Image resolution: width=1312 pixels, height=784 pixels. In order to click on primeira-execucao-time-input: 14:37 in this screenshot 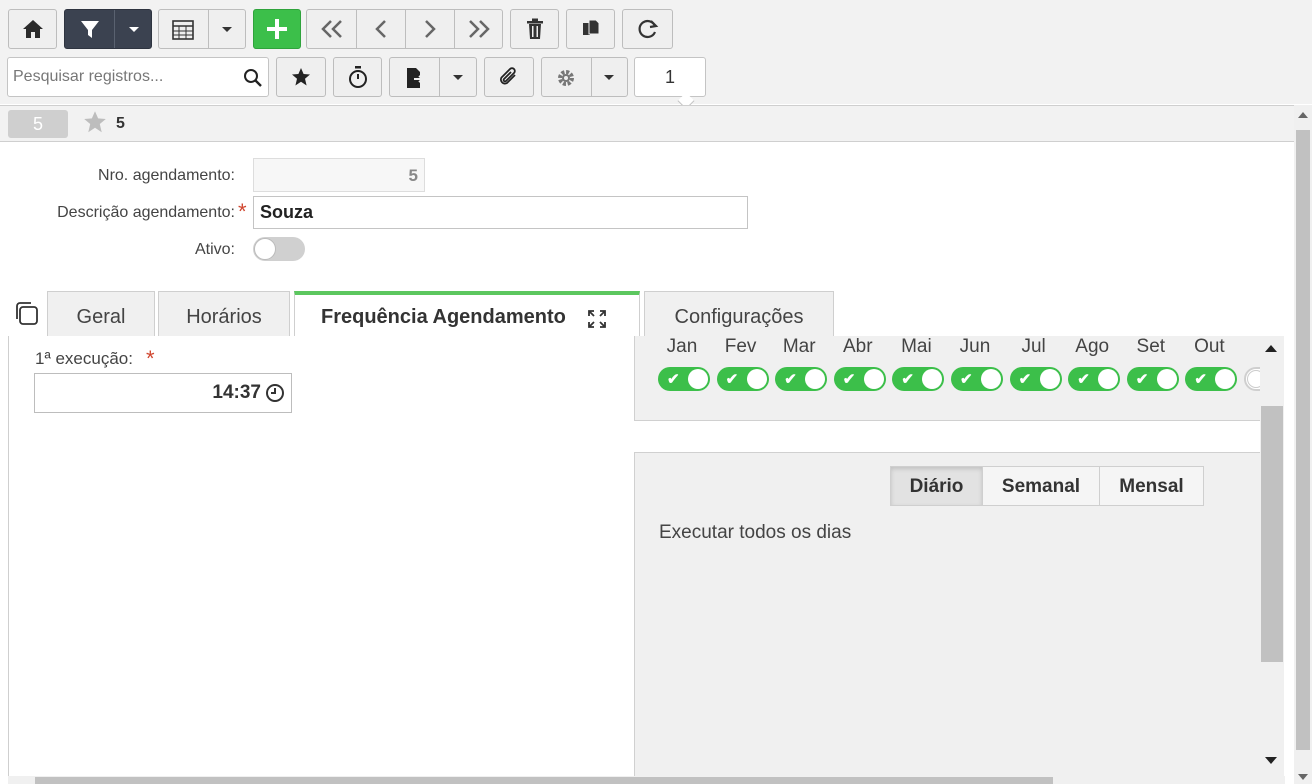, I will do `click(163, 393)`.